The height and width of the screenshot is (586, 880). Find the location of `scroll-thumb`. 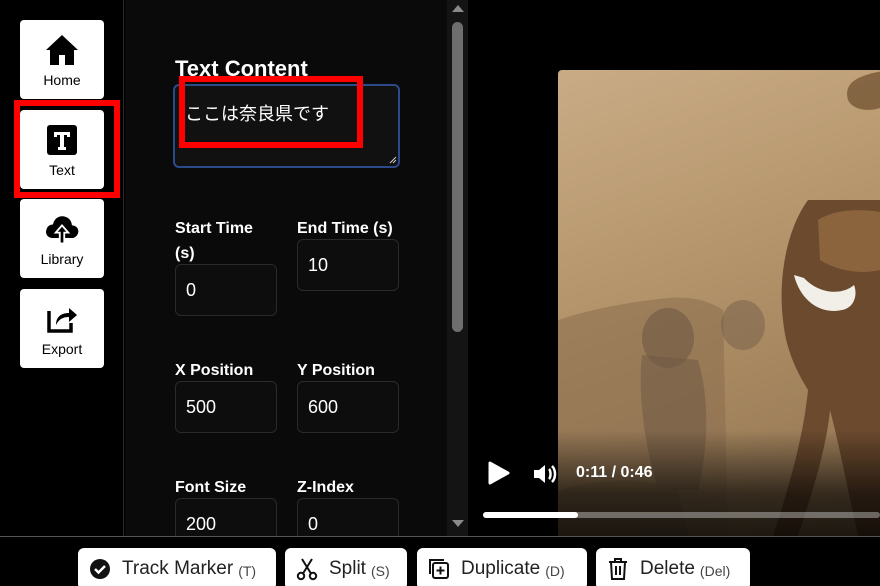

scroll-thumb is located at coordinates (457, 177).